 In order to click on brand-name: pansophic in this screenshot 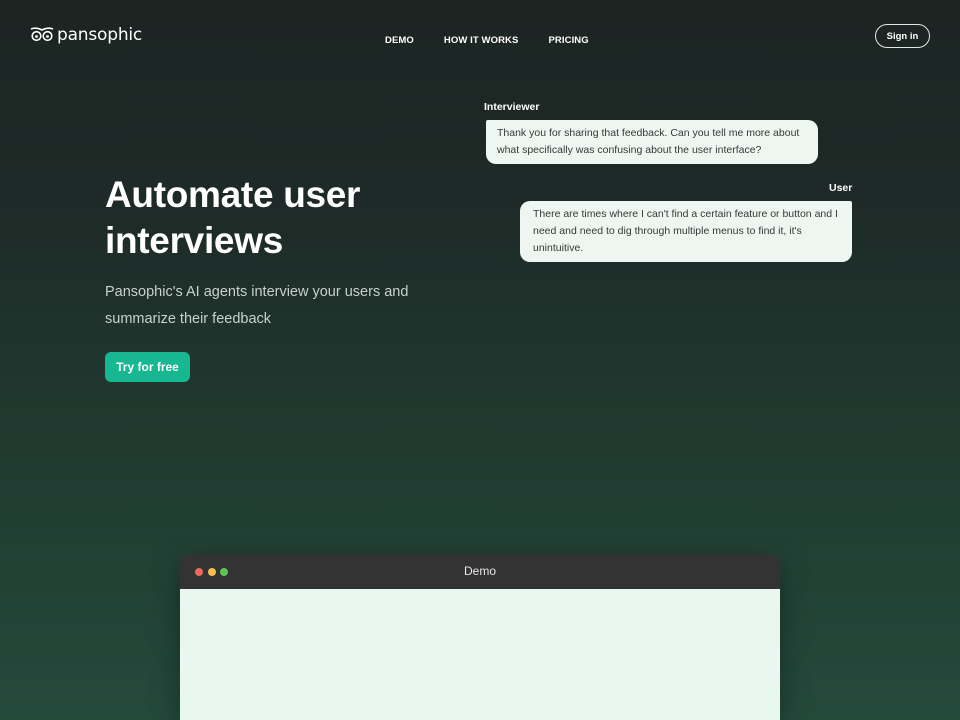, I will do `click(100, 35)`.